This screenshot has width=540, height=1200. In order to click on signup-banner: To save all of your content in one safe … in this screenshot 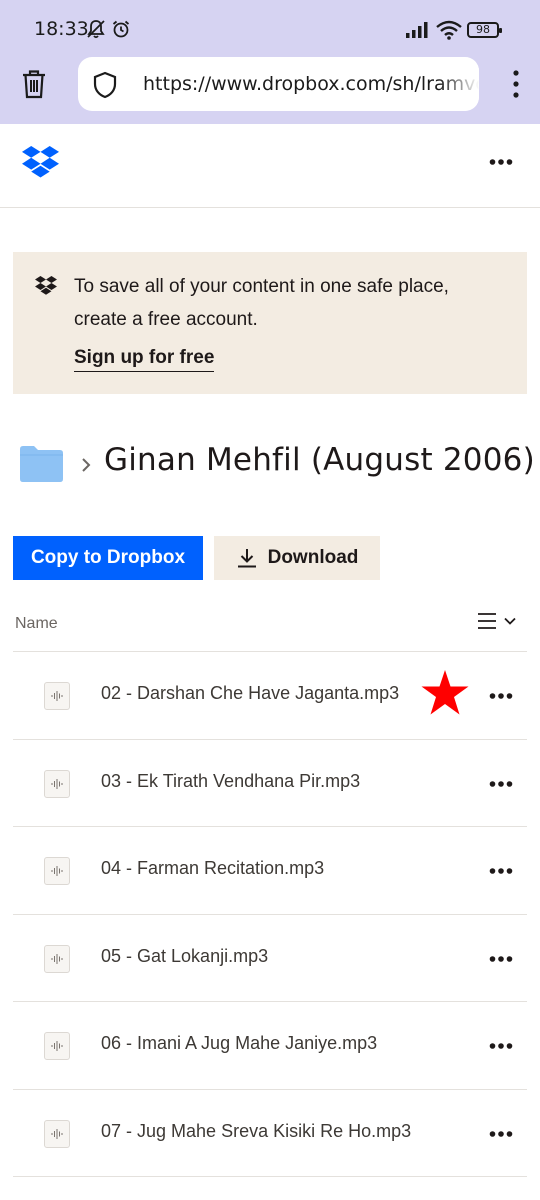, I will do `click(270, 323)`.